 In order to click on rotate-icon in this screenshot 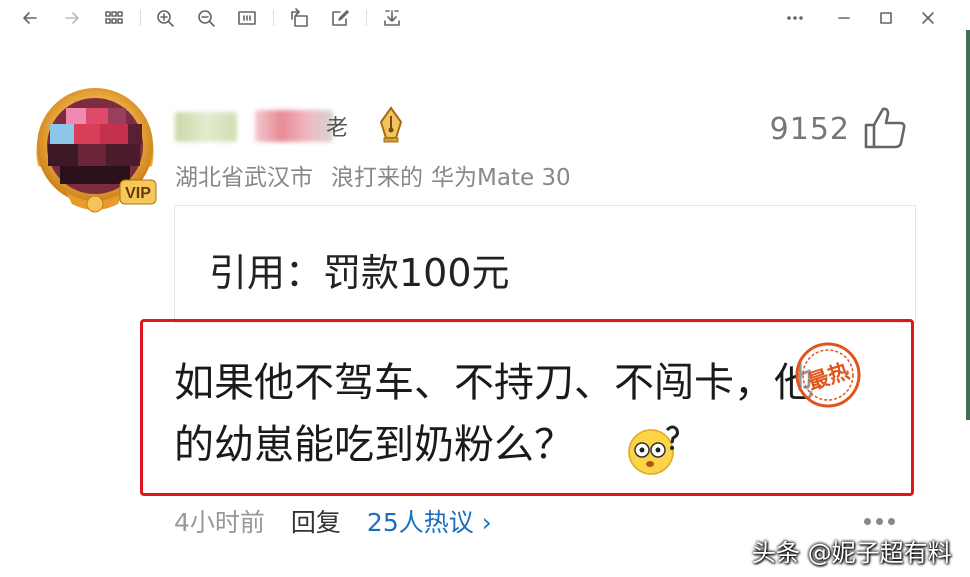, I will do `click(299, 18)`.